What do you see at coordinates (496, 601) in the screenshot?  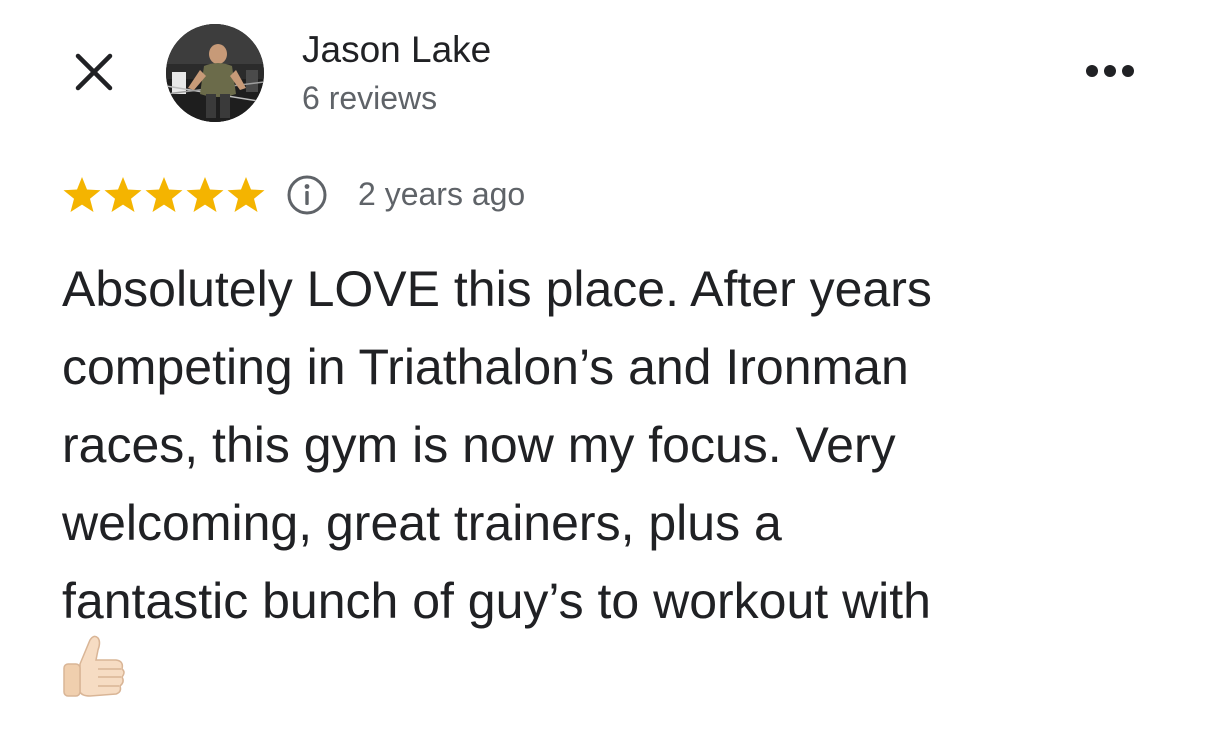 I see `review-text-line: fantastic bunch of guy’s to workout with` at bounding box center [496, 601].